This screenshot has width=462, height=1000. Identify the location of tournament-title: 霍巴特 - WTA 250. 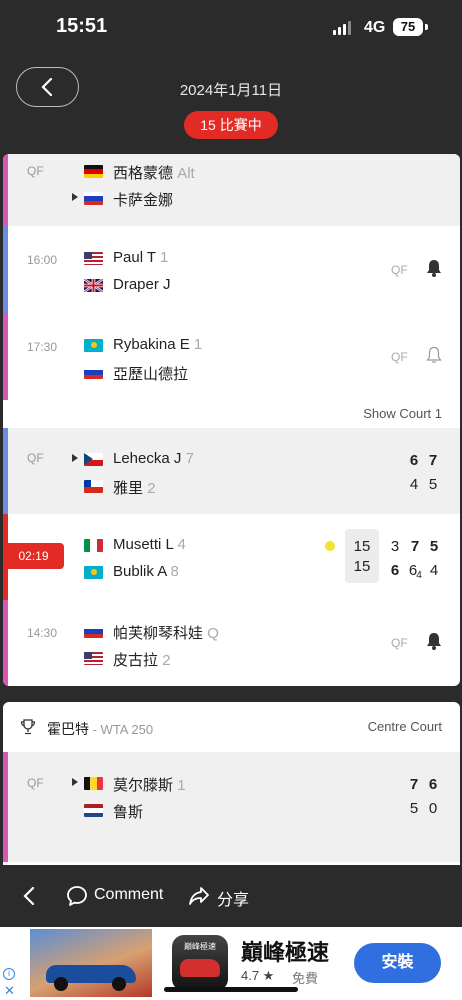
(100, 729).